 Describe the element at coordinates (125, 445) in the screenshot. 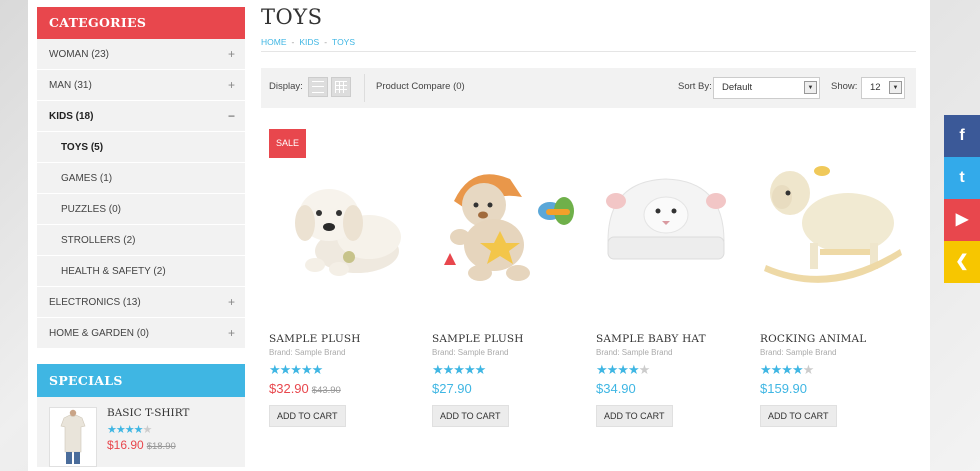

I see `price: $16.90` at that location.